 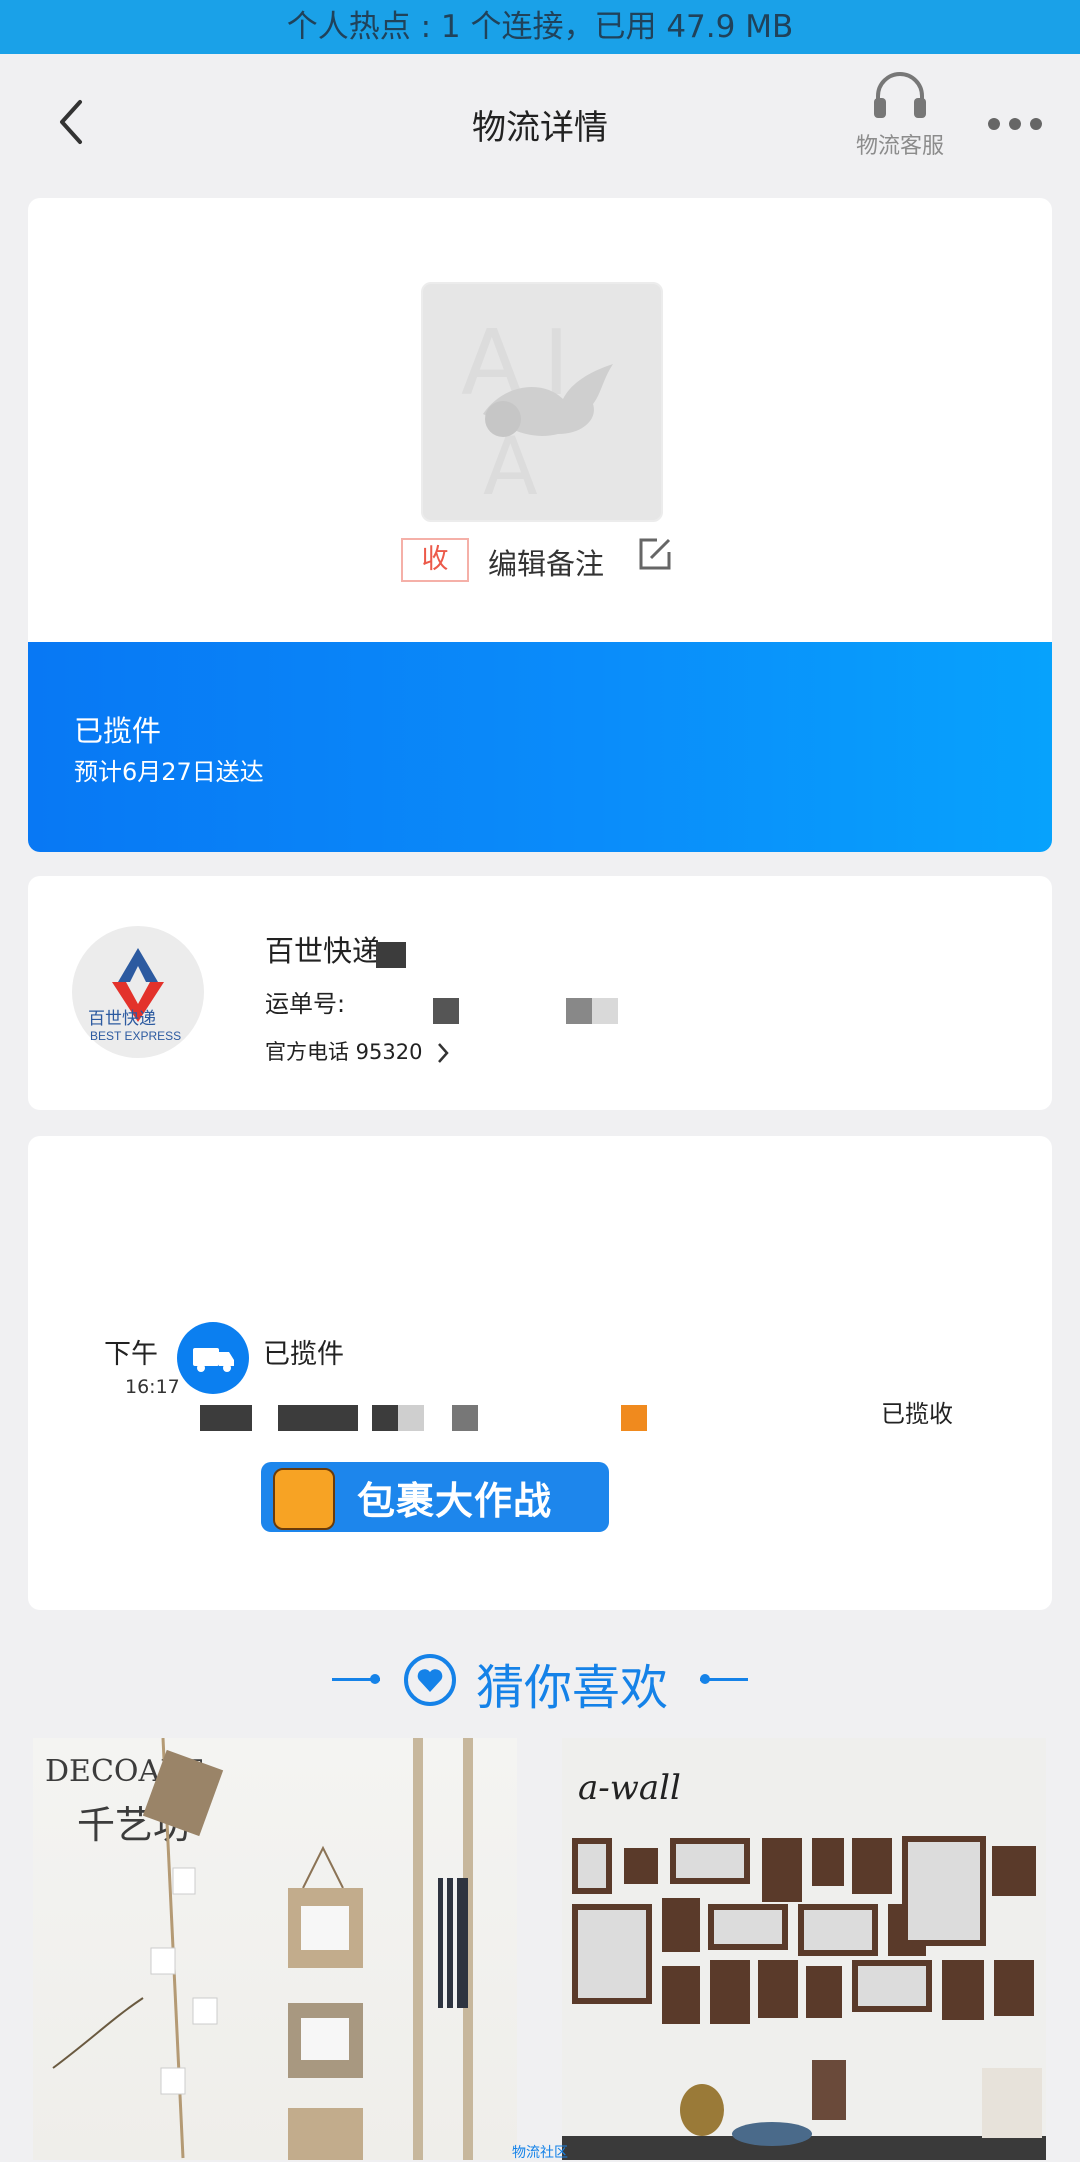 I want to click on event-status: 已揽件, so click(x=303, y=1354).